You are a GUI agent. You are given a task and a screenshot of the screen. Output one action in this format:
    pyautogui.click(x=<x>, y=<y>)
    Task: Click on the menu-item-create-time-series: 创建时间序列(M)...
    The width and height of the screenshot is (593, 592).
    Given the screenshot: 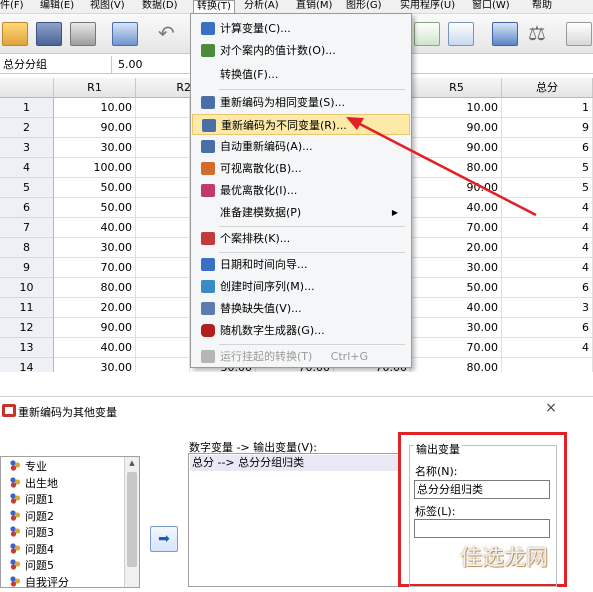 What is the action you would take?
    pyautogui.click(x=301, y=286)
    